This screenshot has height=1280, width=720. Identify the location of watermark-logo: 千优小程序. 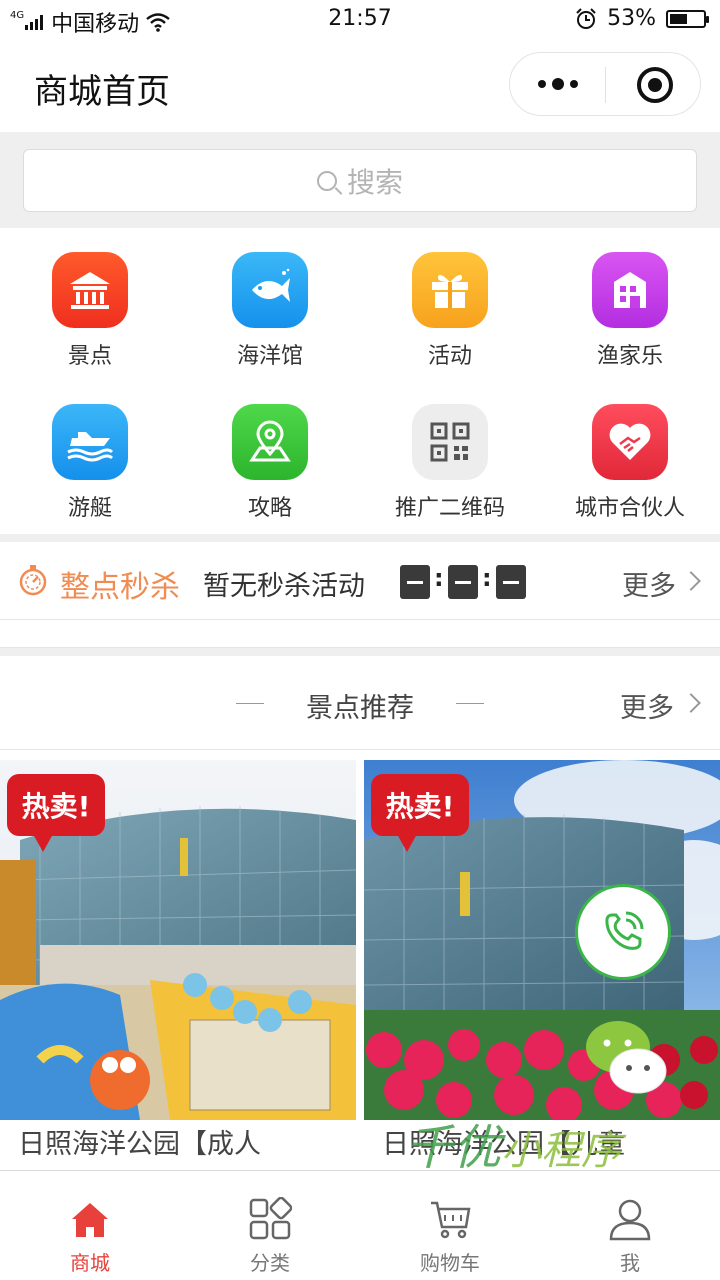
(513, 1148).